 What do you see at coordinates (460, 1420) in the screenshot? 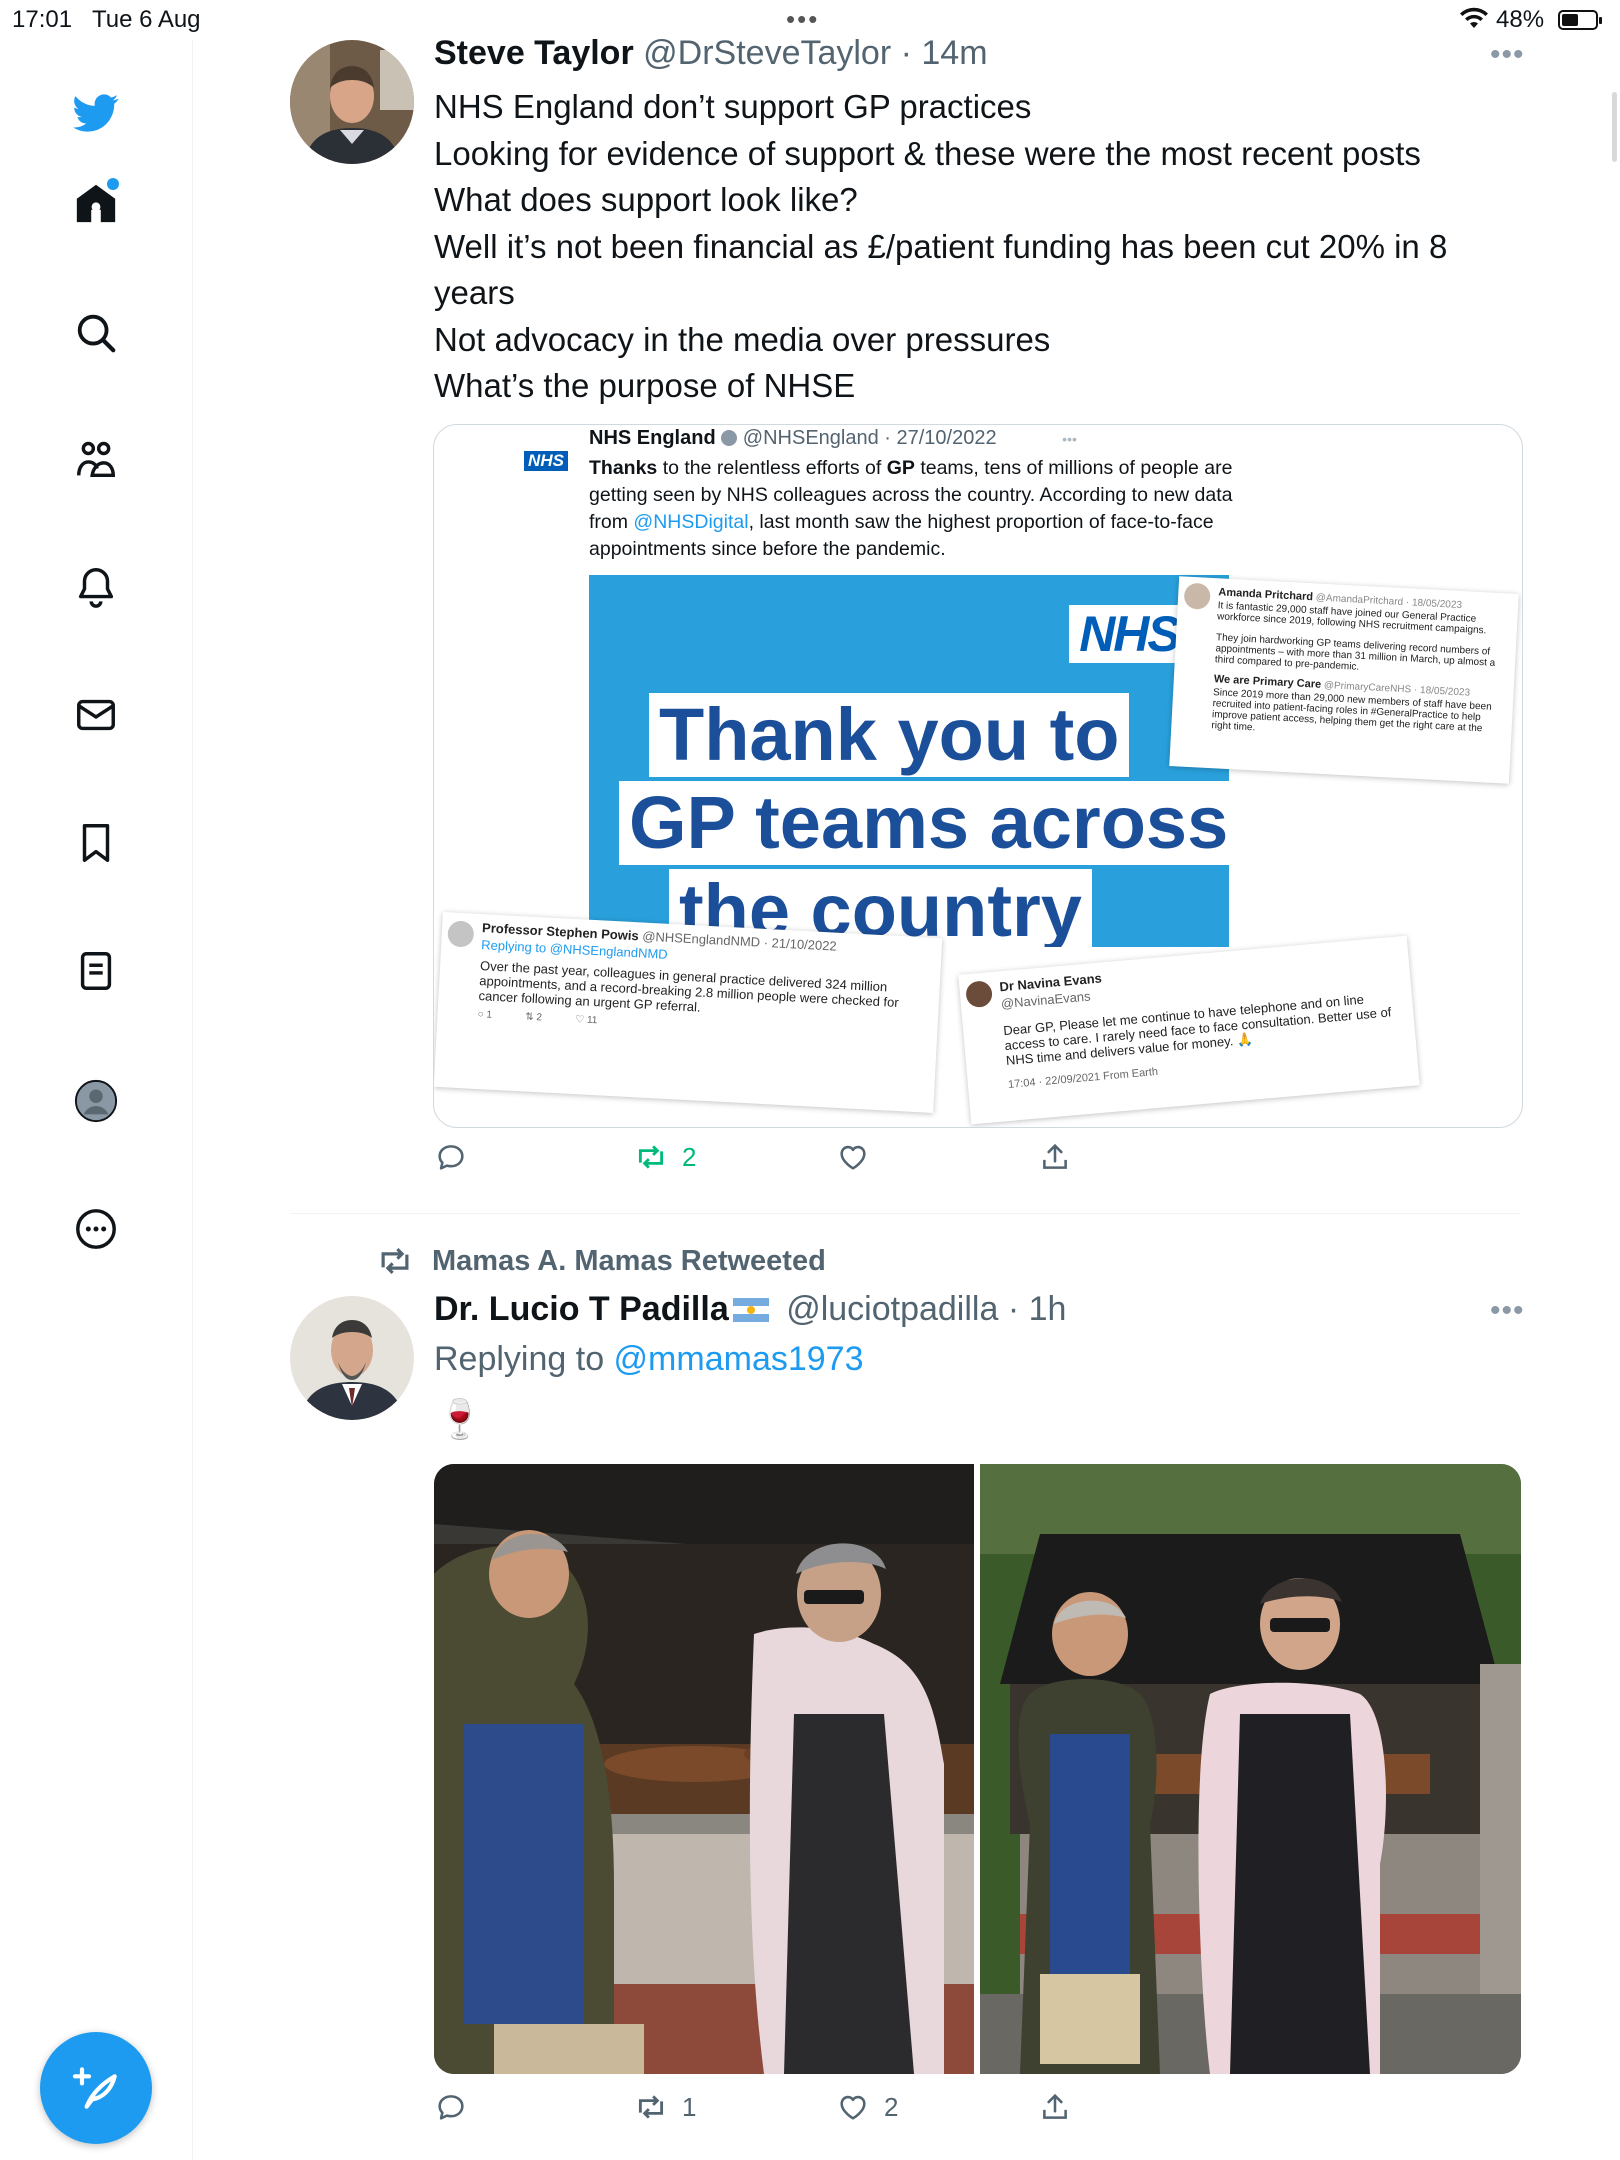
I see `tweet-text: 🍷` at bounding box center [460, 1420].